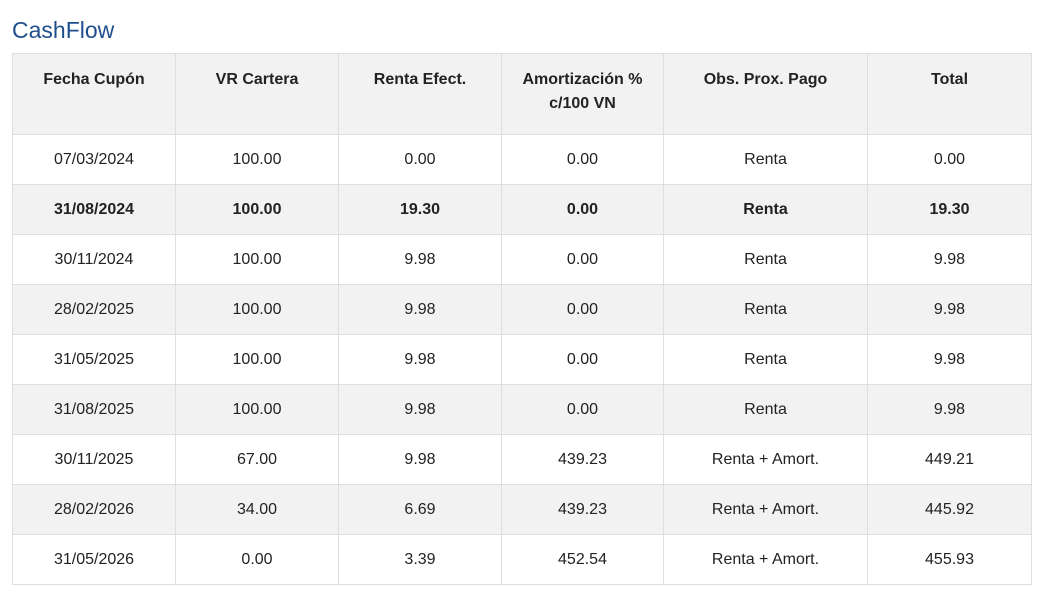  Describe the element at coordinates (94, 94) in the screenshot. I see `header-fecha-cupon: Fecha Cupón` at that location.